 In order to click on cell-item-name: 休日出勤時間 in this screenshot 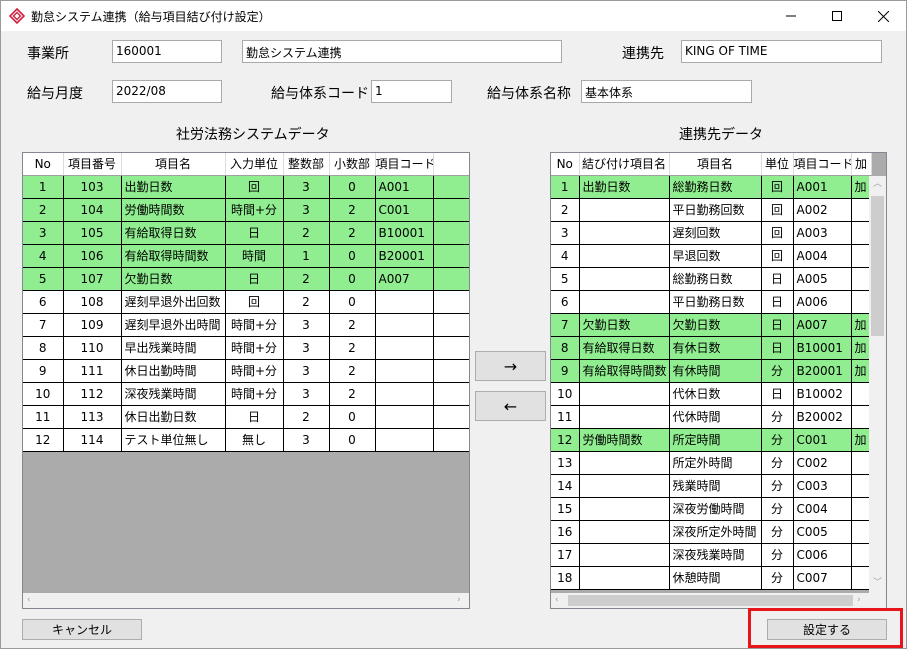, I will do `click(173, 371)`.